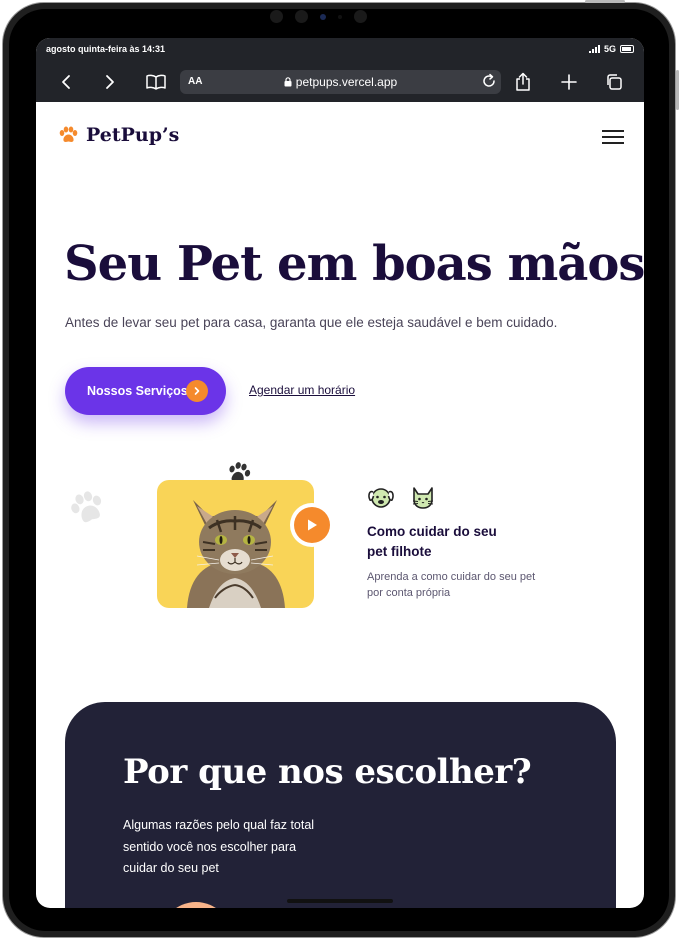 This screenshot has width=680, height=942. Describe the element at coordinates (197, 391) in the screenshot. I see `chevron-right-icon` at that location.